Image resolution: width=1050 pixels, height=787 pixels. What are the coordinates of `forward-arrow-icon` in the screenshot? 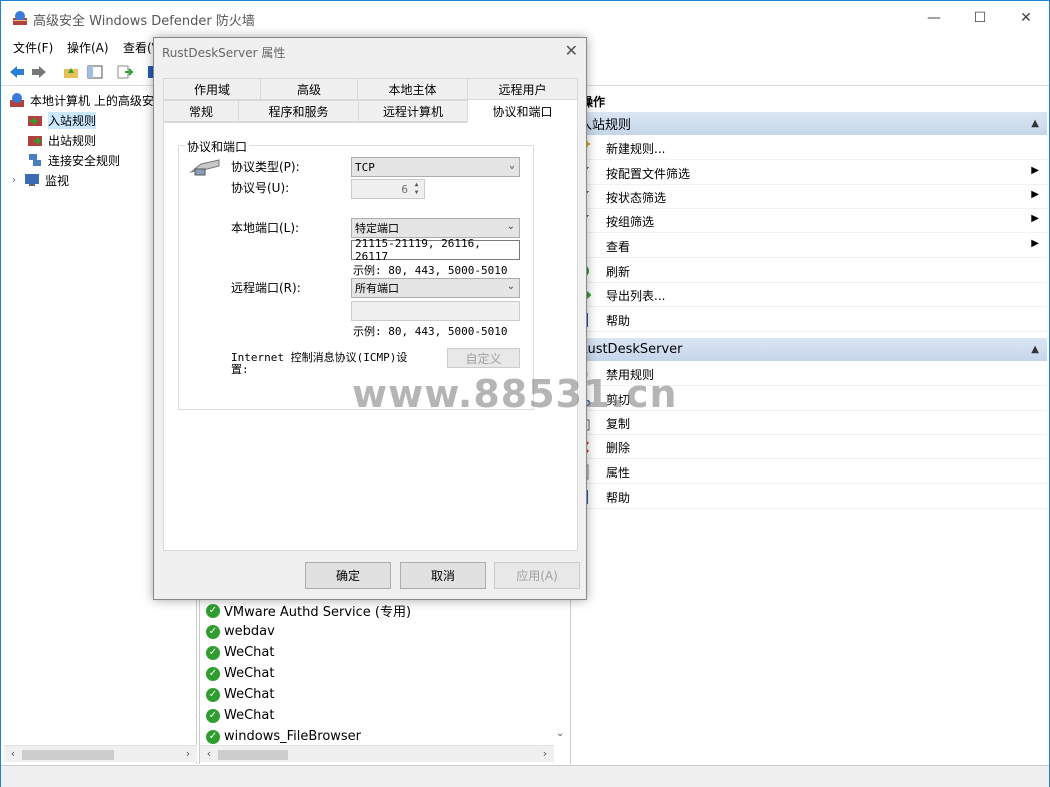 It's located at (39, 72).